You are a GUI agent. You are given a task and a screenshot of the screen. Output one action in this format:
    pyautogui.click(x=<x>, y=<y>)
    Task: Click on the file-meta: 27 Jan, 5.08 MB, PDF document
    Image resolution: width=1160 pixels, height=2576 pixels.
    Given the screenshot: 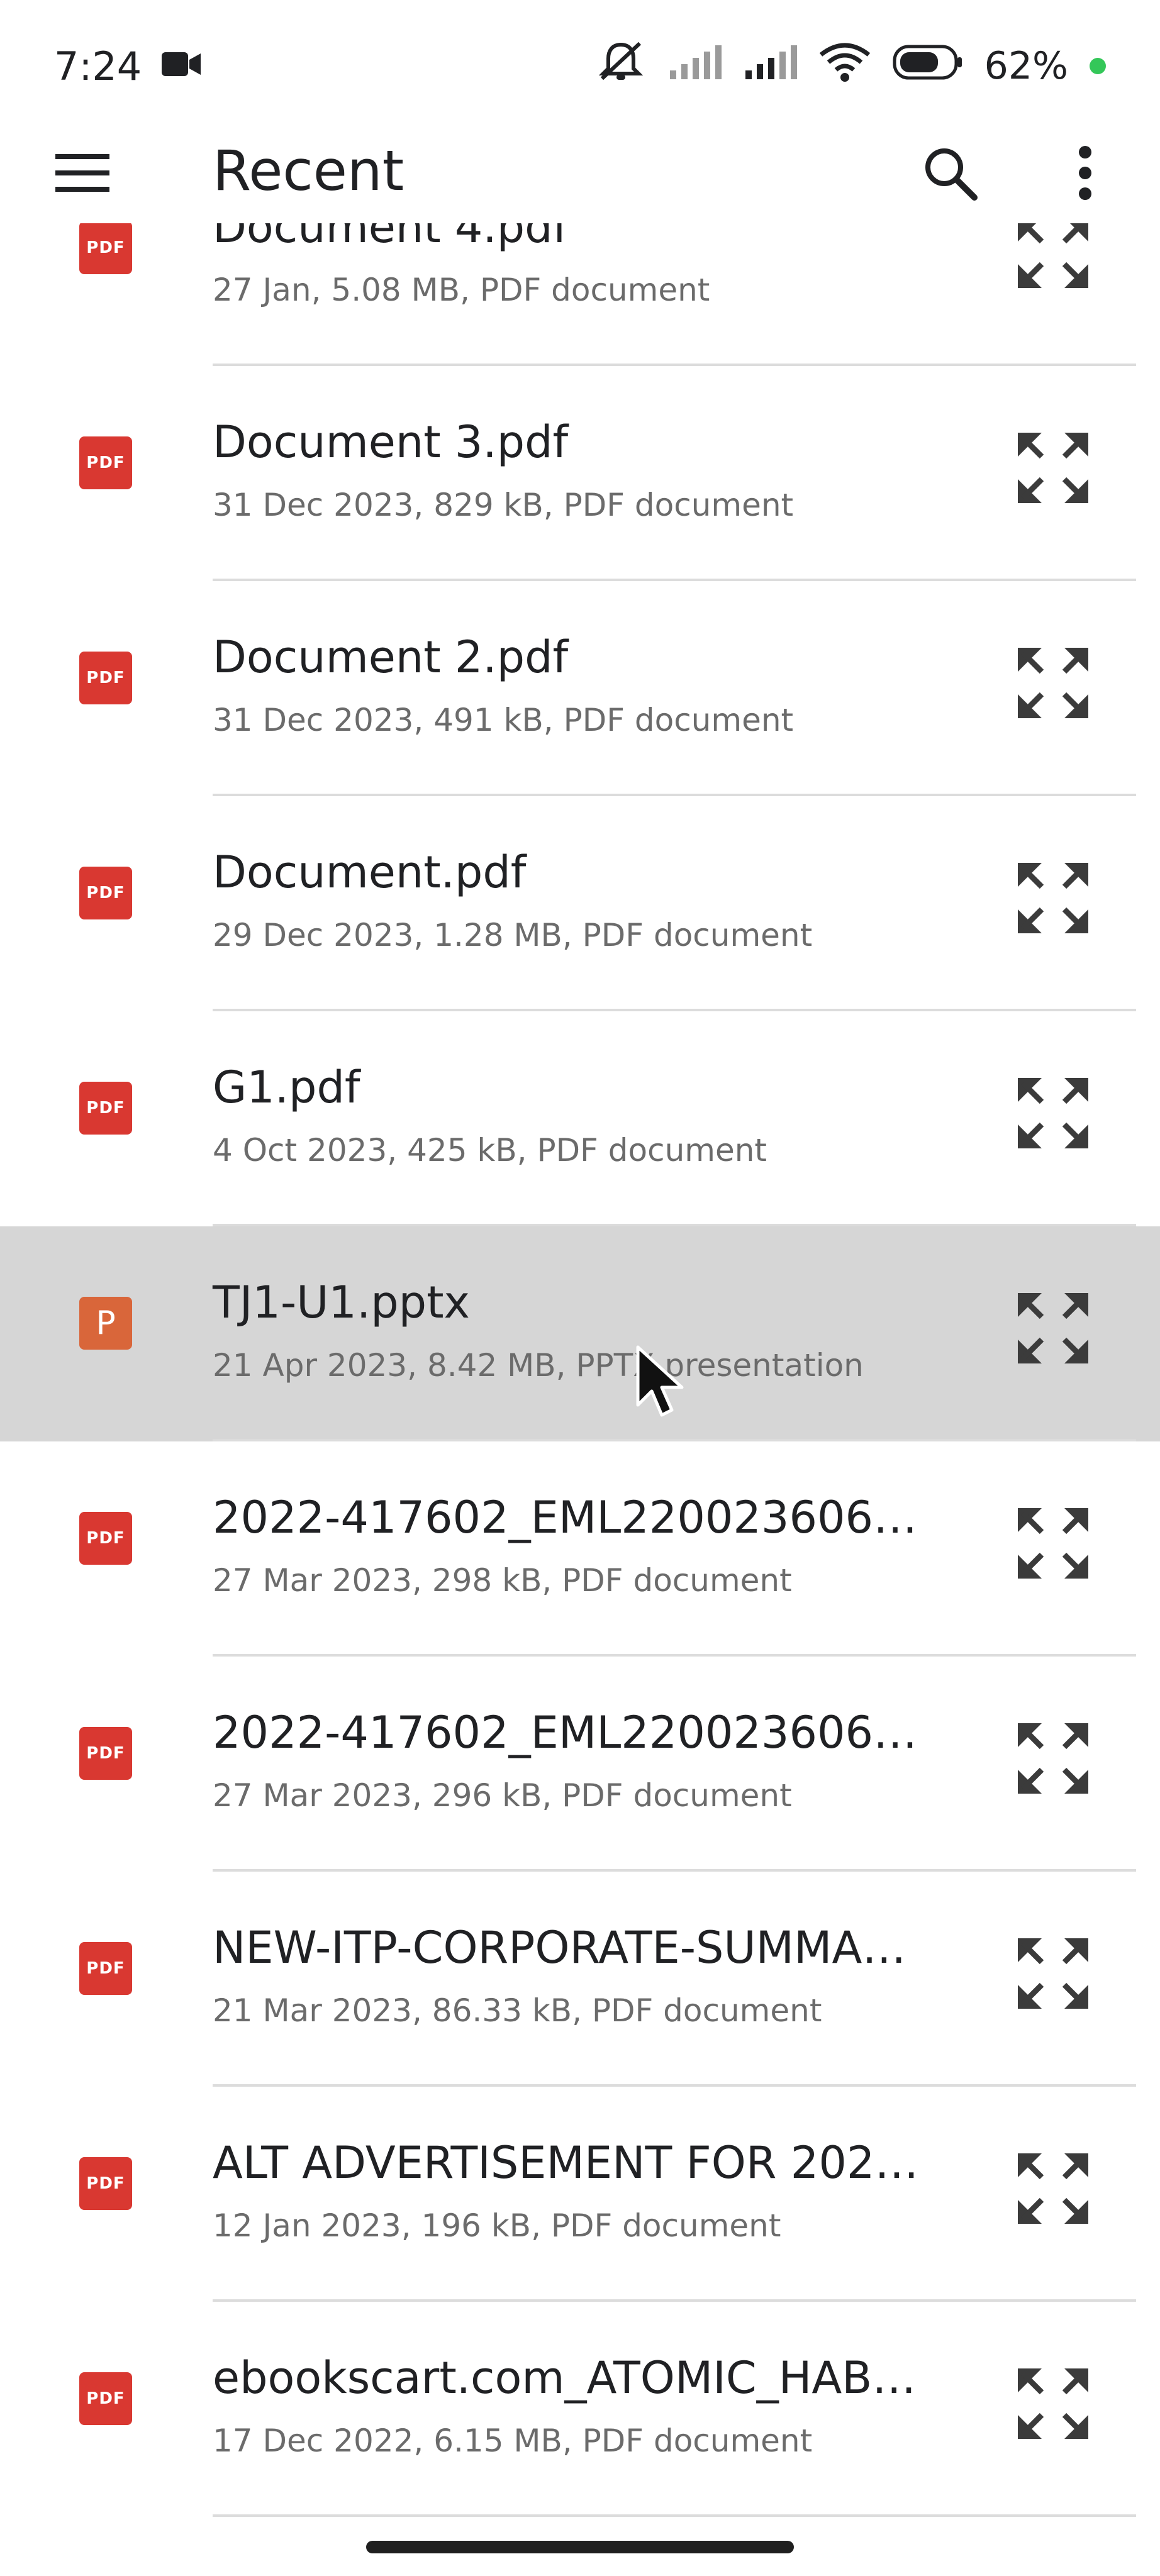 What is the action you would take?
    pyautogui.click(x=461, y=290)
    